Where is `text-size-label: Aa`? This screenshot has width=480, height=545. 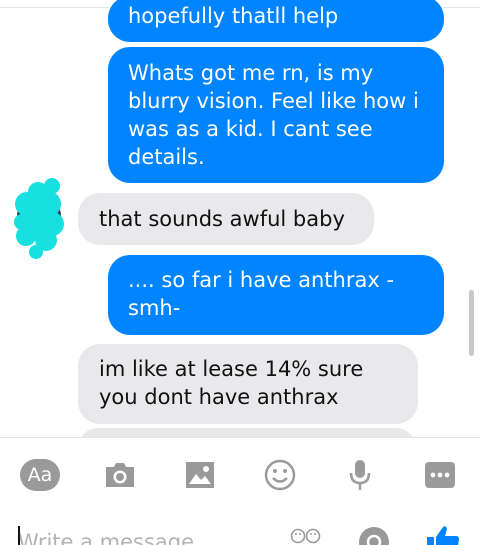
text-size-label: Aa is located at coordinates (40, 475).